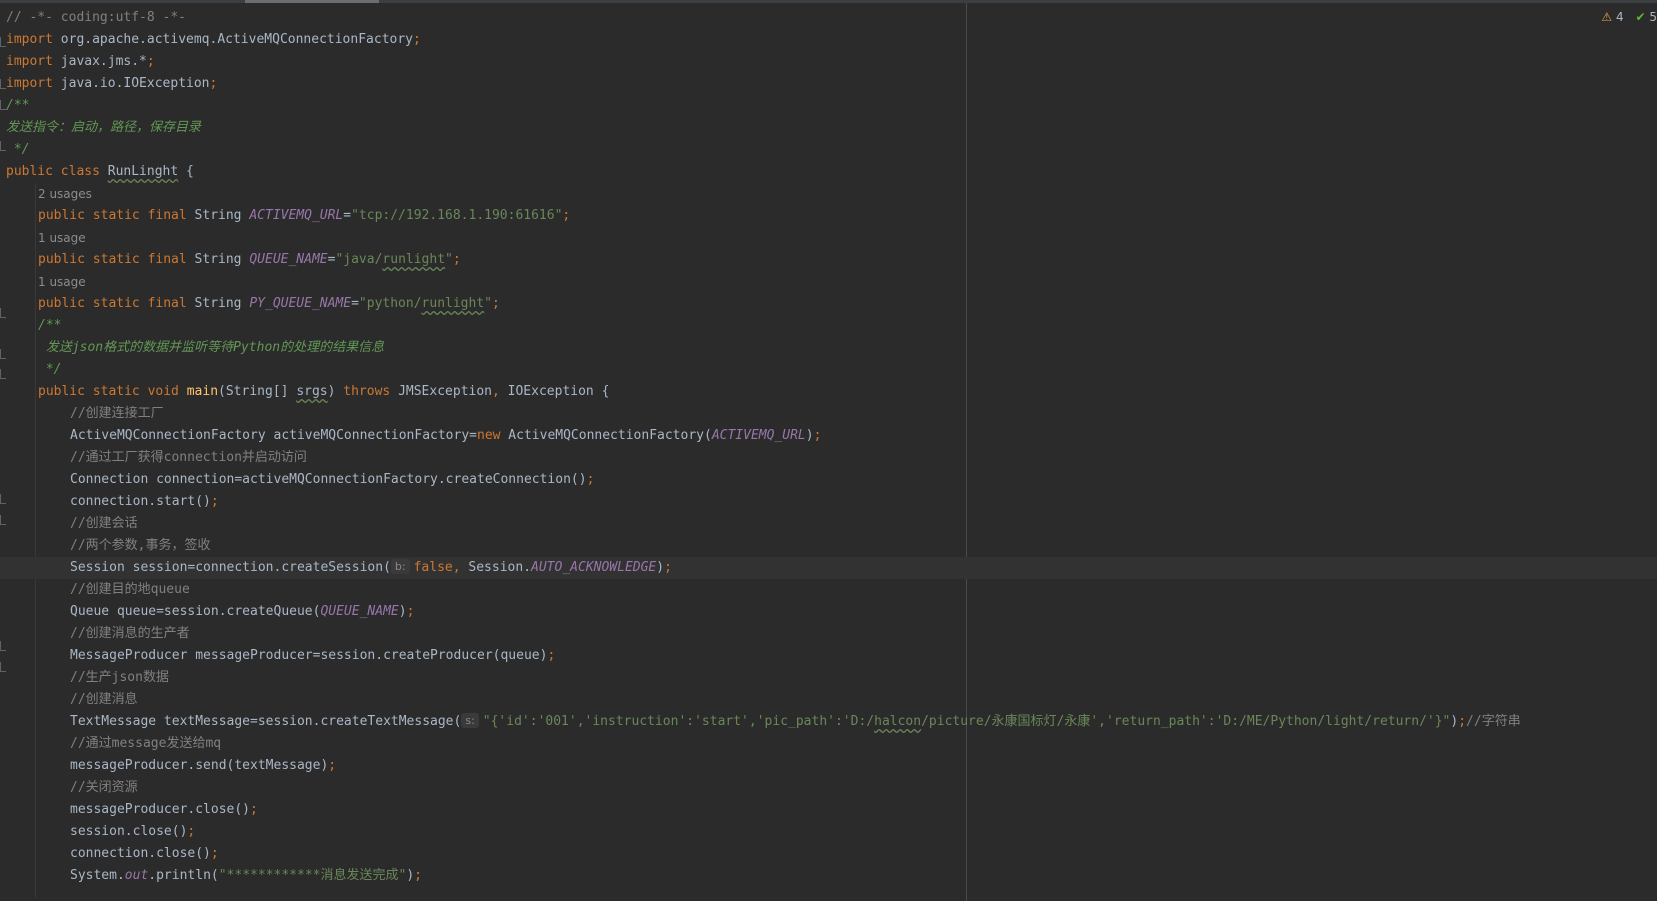  What do you see at coordinates (96, 17) in the screenshot?
I see `comment: // -*- coding:utf-8 -*-` at bounding box center [96, 17].